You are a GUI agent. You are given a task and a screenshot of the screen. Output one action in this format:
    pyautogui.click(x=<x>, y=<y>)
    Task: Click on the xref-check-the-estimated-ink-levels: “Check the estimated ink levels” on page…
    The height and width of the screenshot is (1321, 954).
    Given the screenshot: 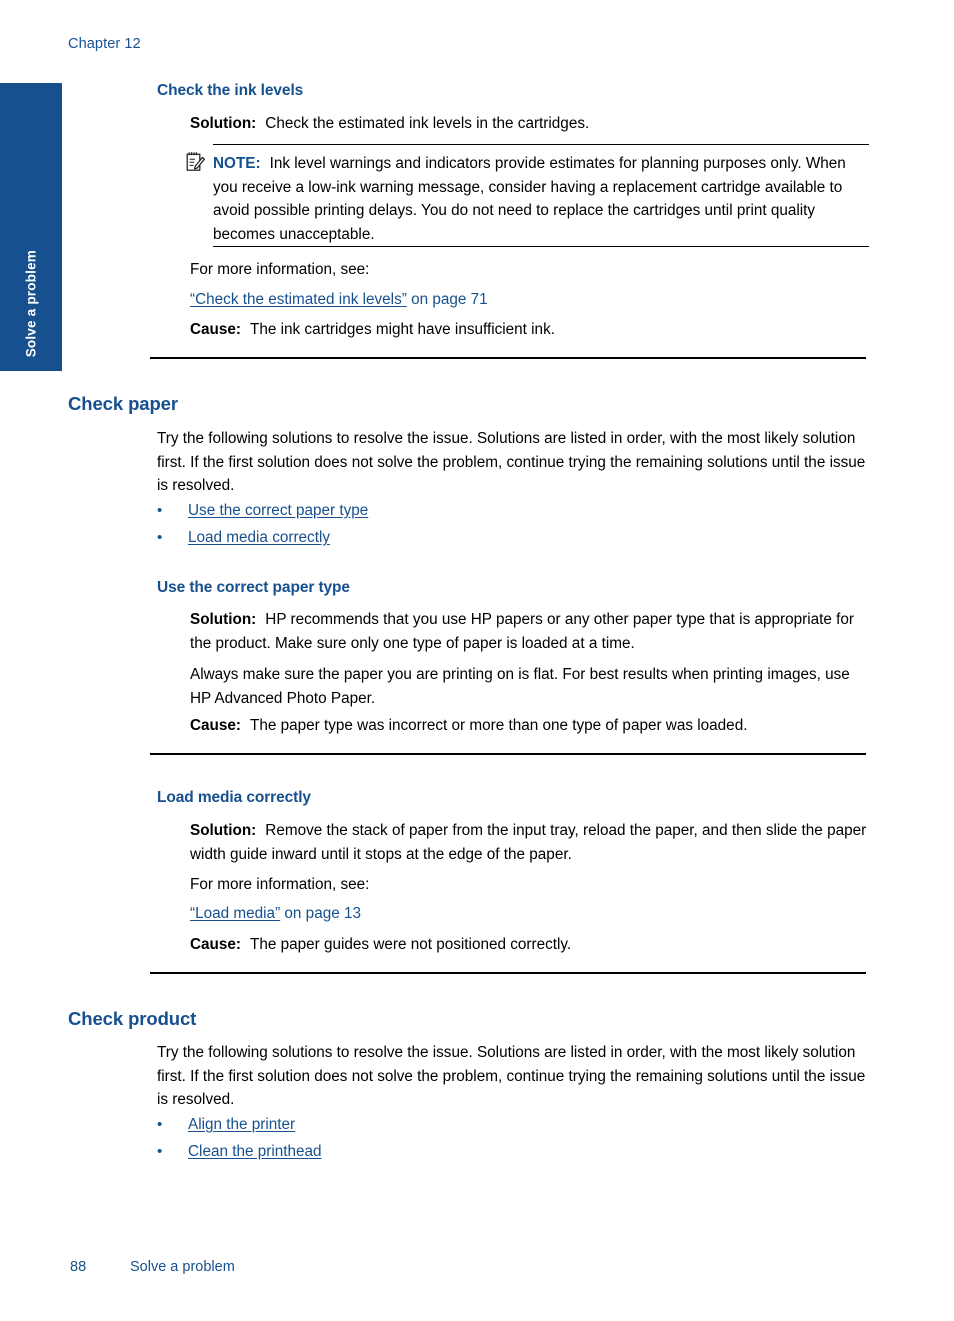 What is the action you would take?
    pyautogui.click(x=339, y=300)
    